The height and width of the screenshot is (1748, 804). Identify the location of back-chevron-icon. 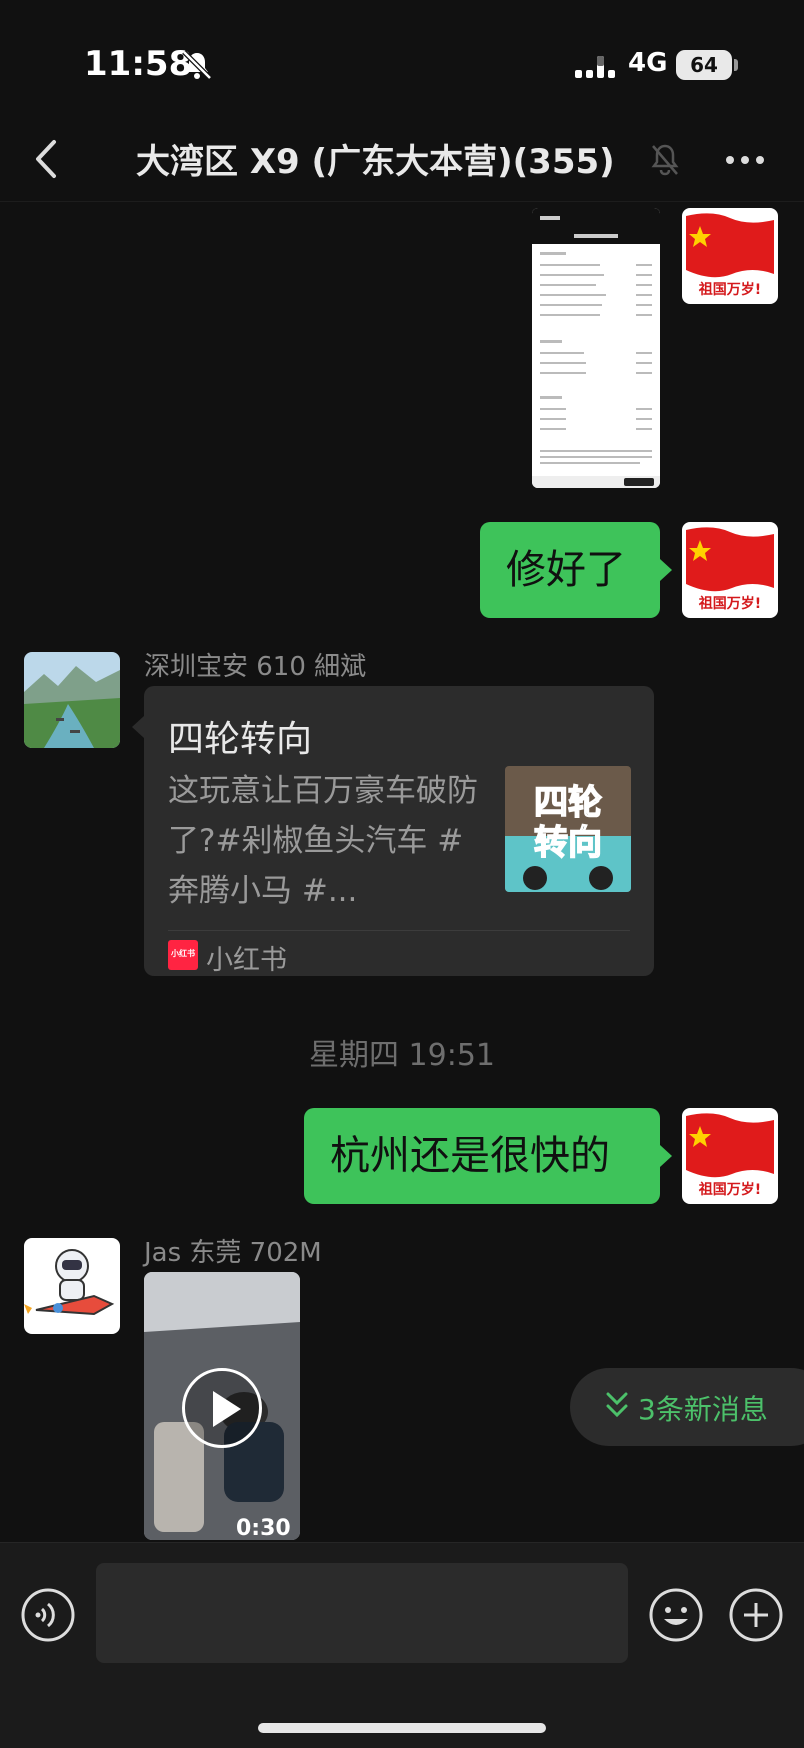
(48, 159).